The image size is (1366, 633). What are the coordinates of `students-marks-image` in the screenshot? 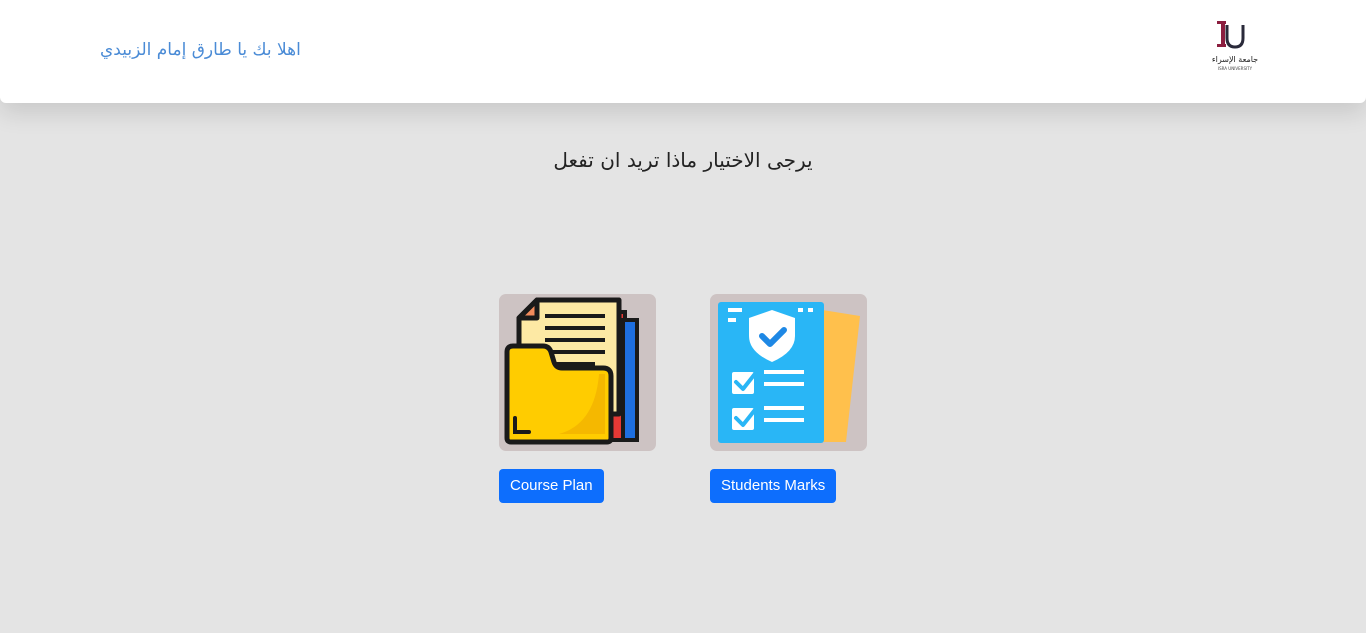 It's located at (788, 372).